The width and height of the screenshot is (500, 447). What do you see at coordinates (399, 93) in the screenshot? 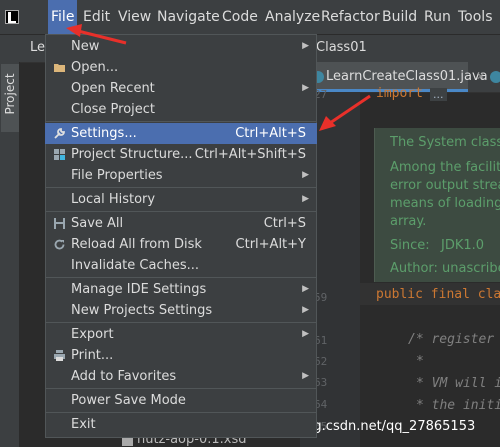
I see `code-import-keyword: import` at bounding box center [399, 93].